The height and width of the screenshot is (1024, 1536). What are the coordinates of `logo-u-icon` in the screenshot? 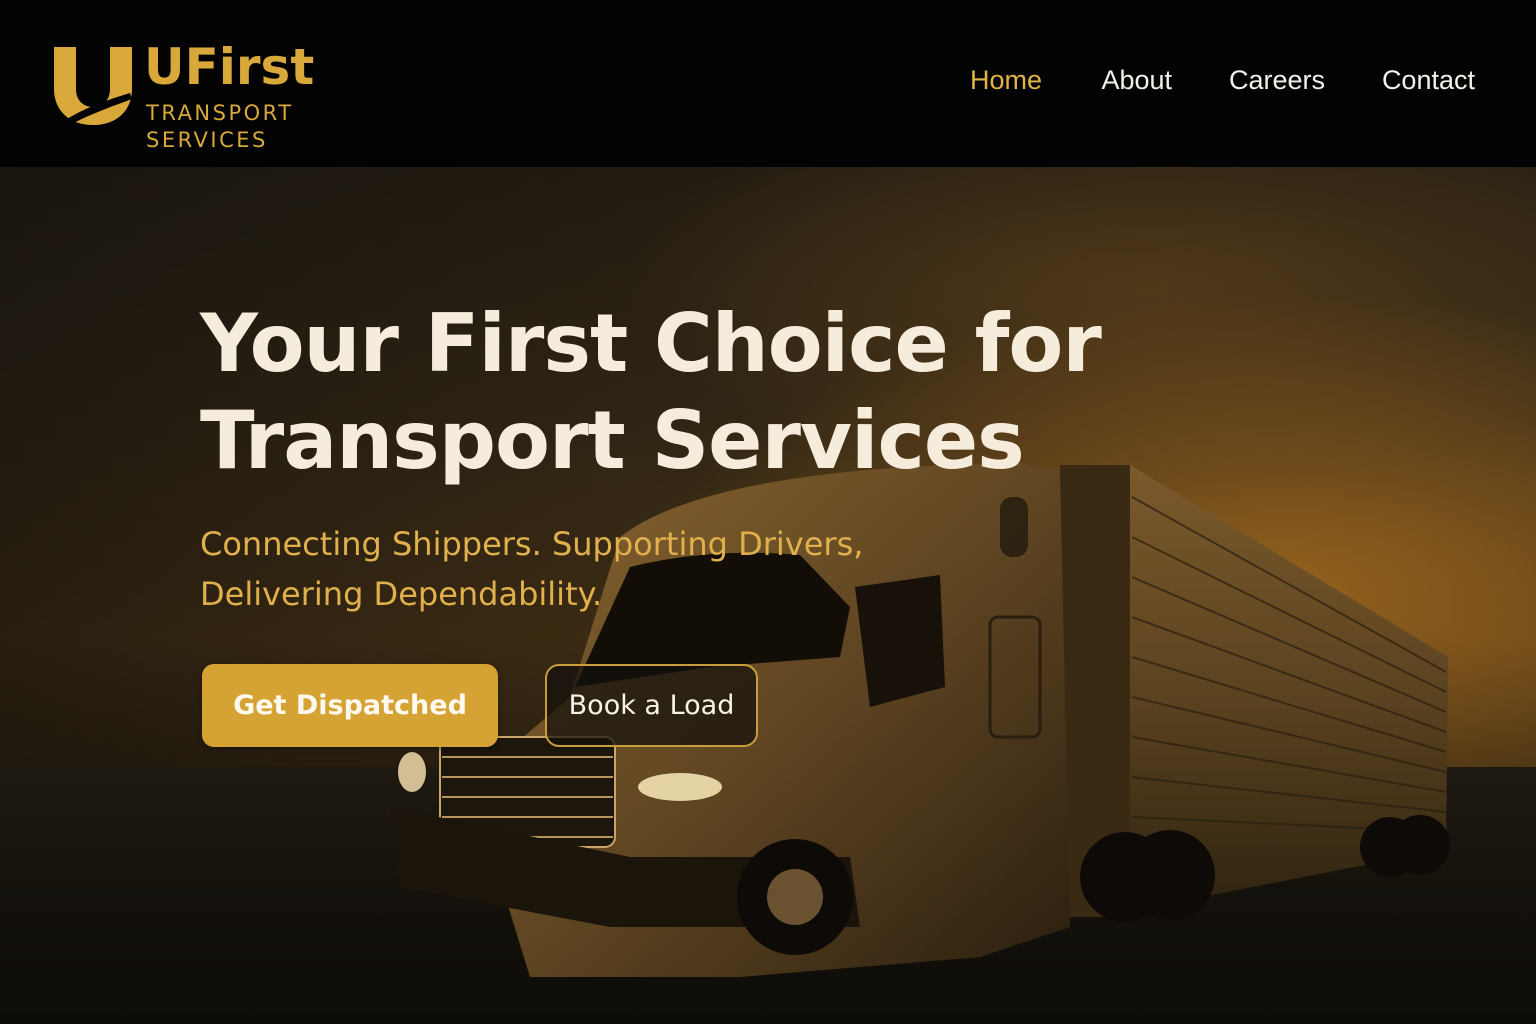 It's located at (93, 86).